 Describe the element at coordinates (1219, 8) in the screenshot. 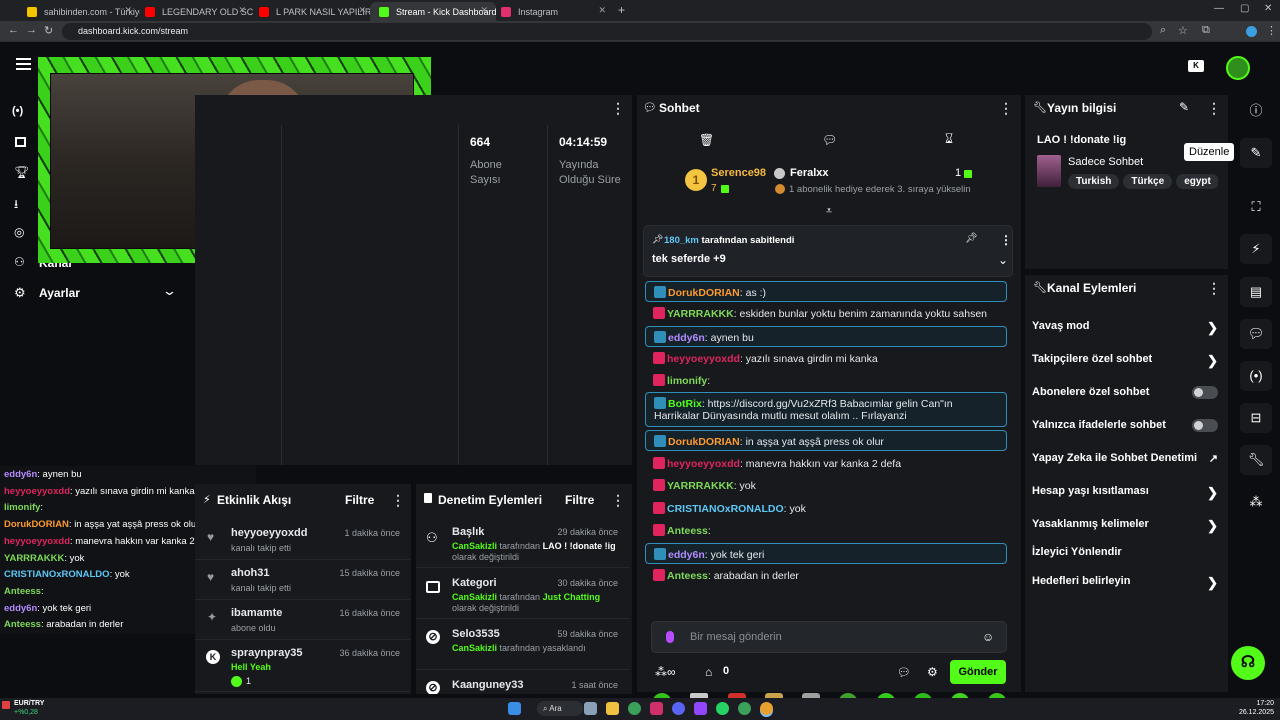

I see `minimize-window-icon: —` at that location.